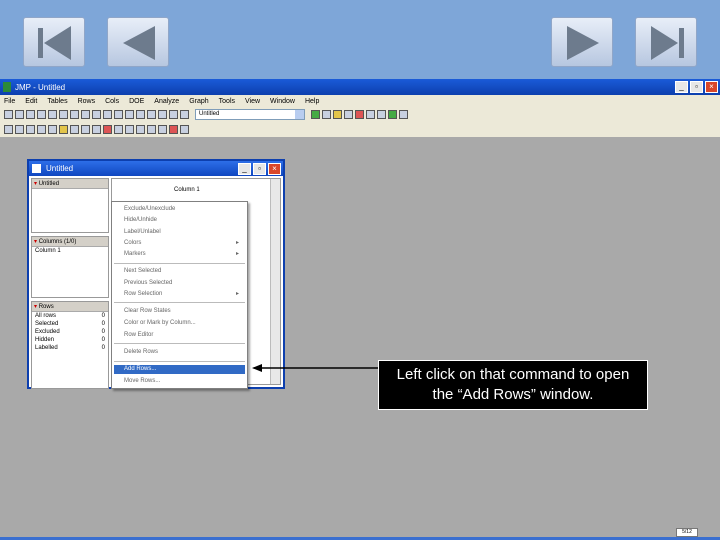 This screenshot has height=540, width=720. I want to click on exclude-icon, so click(140, 129).